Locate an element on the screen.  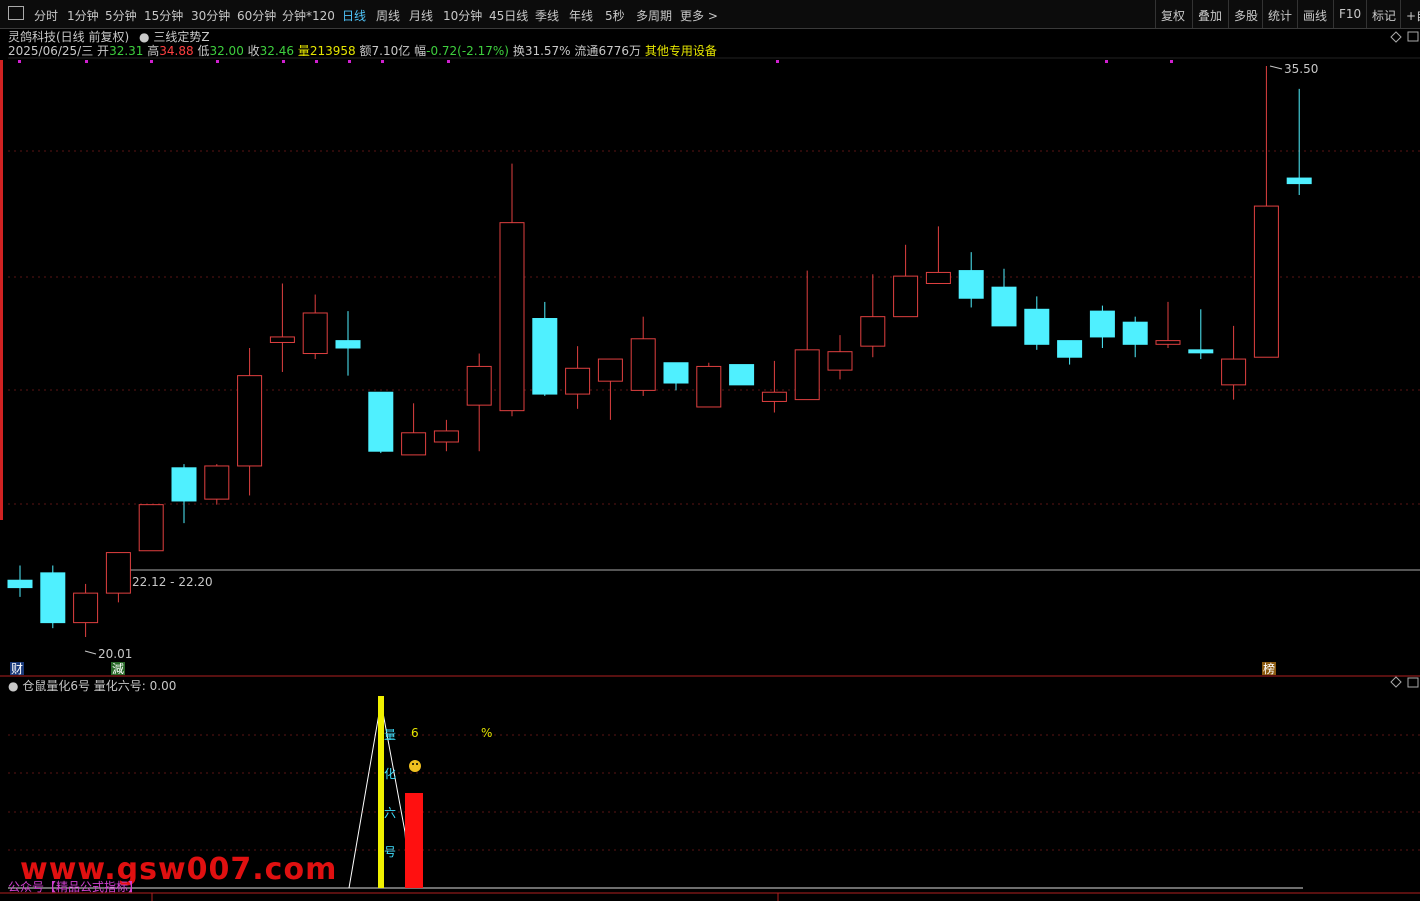
range-label: 22.12 - 22.20 is located at coordinates (172, 582).